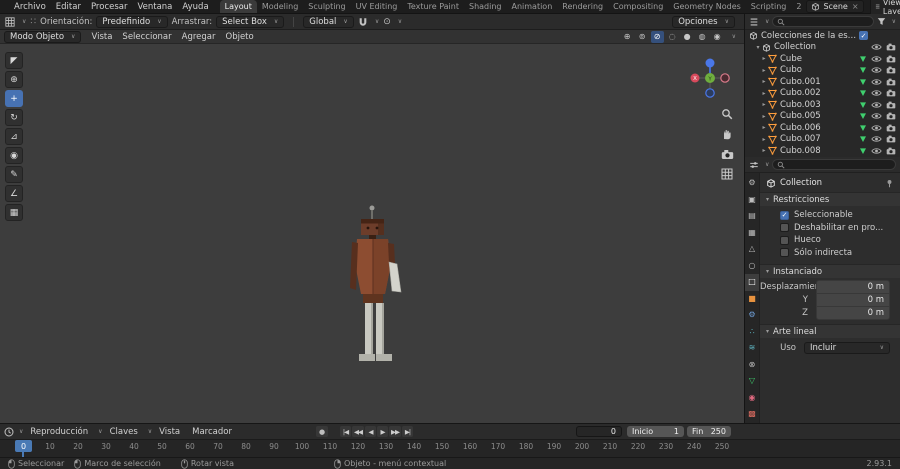 This screenshot has height=469, width=900. What do you see at coordinates (407, 431) in the screenshot?
I see `jump-end-button: ▶|` at bounding box center [407, 431].